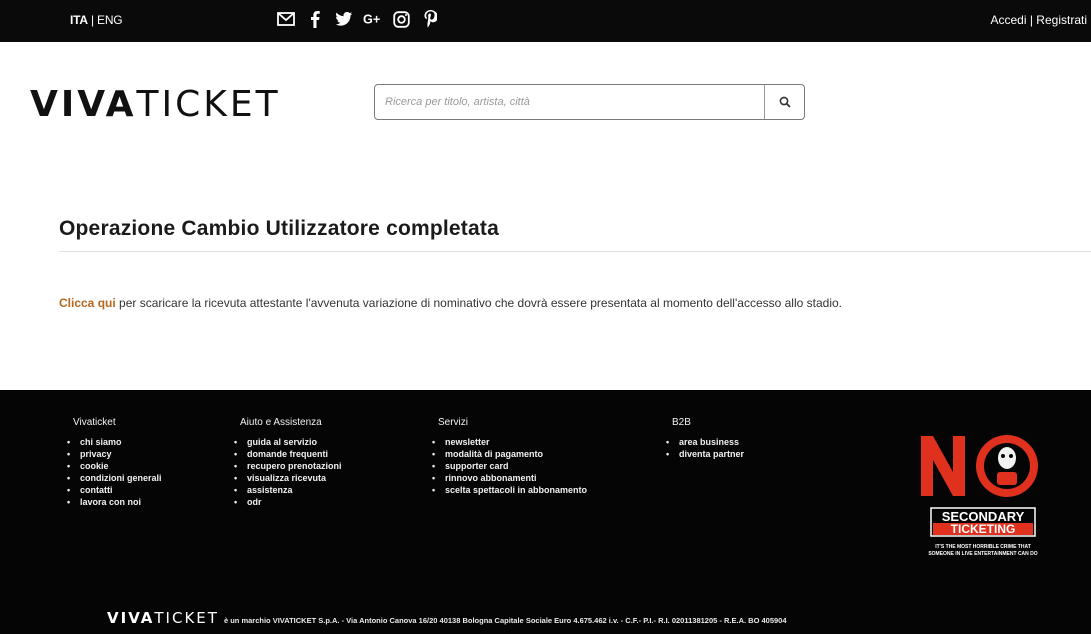 The image size is (1091, 634). Describe the element at coordinates (358, 19) in the screenshot. I see `social-links: G+` at that location.